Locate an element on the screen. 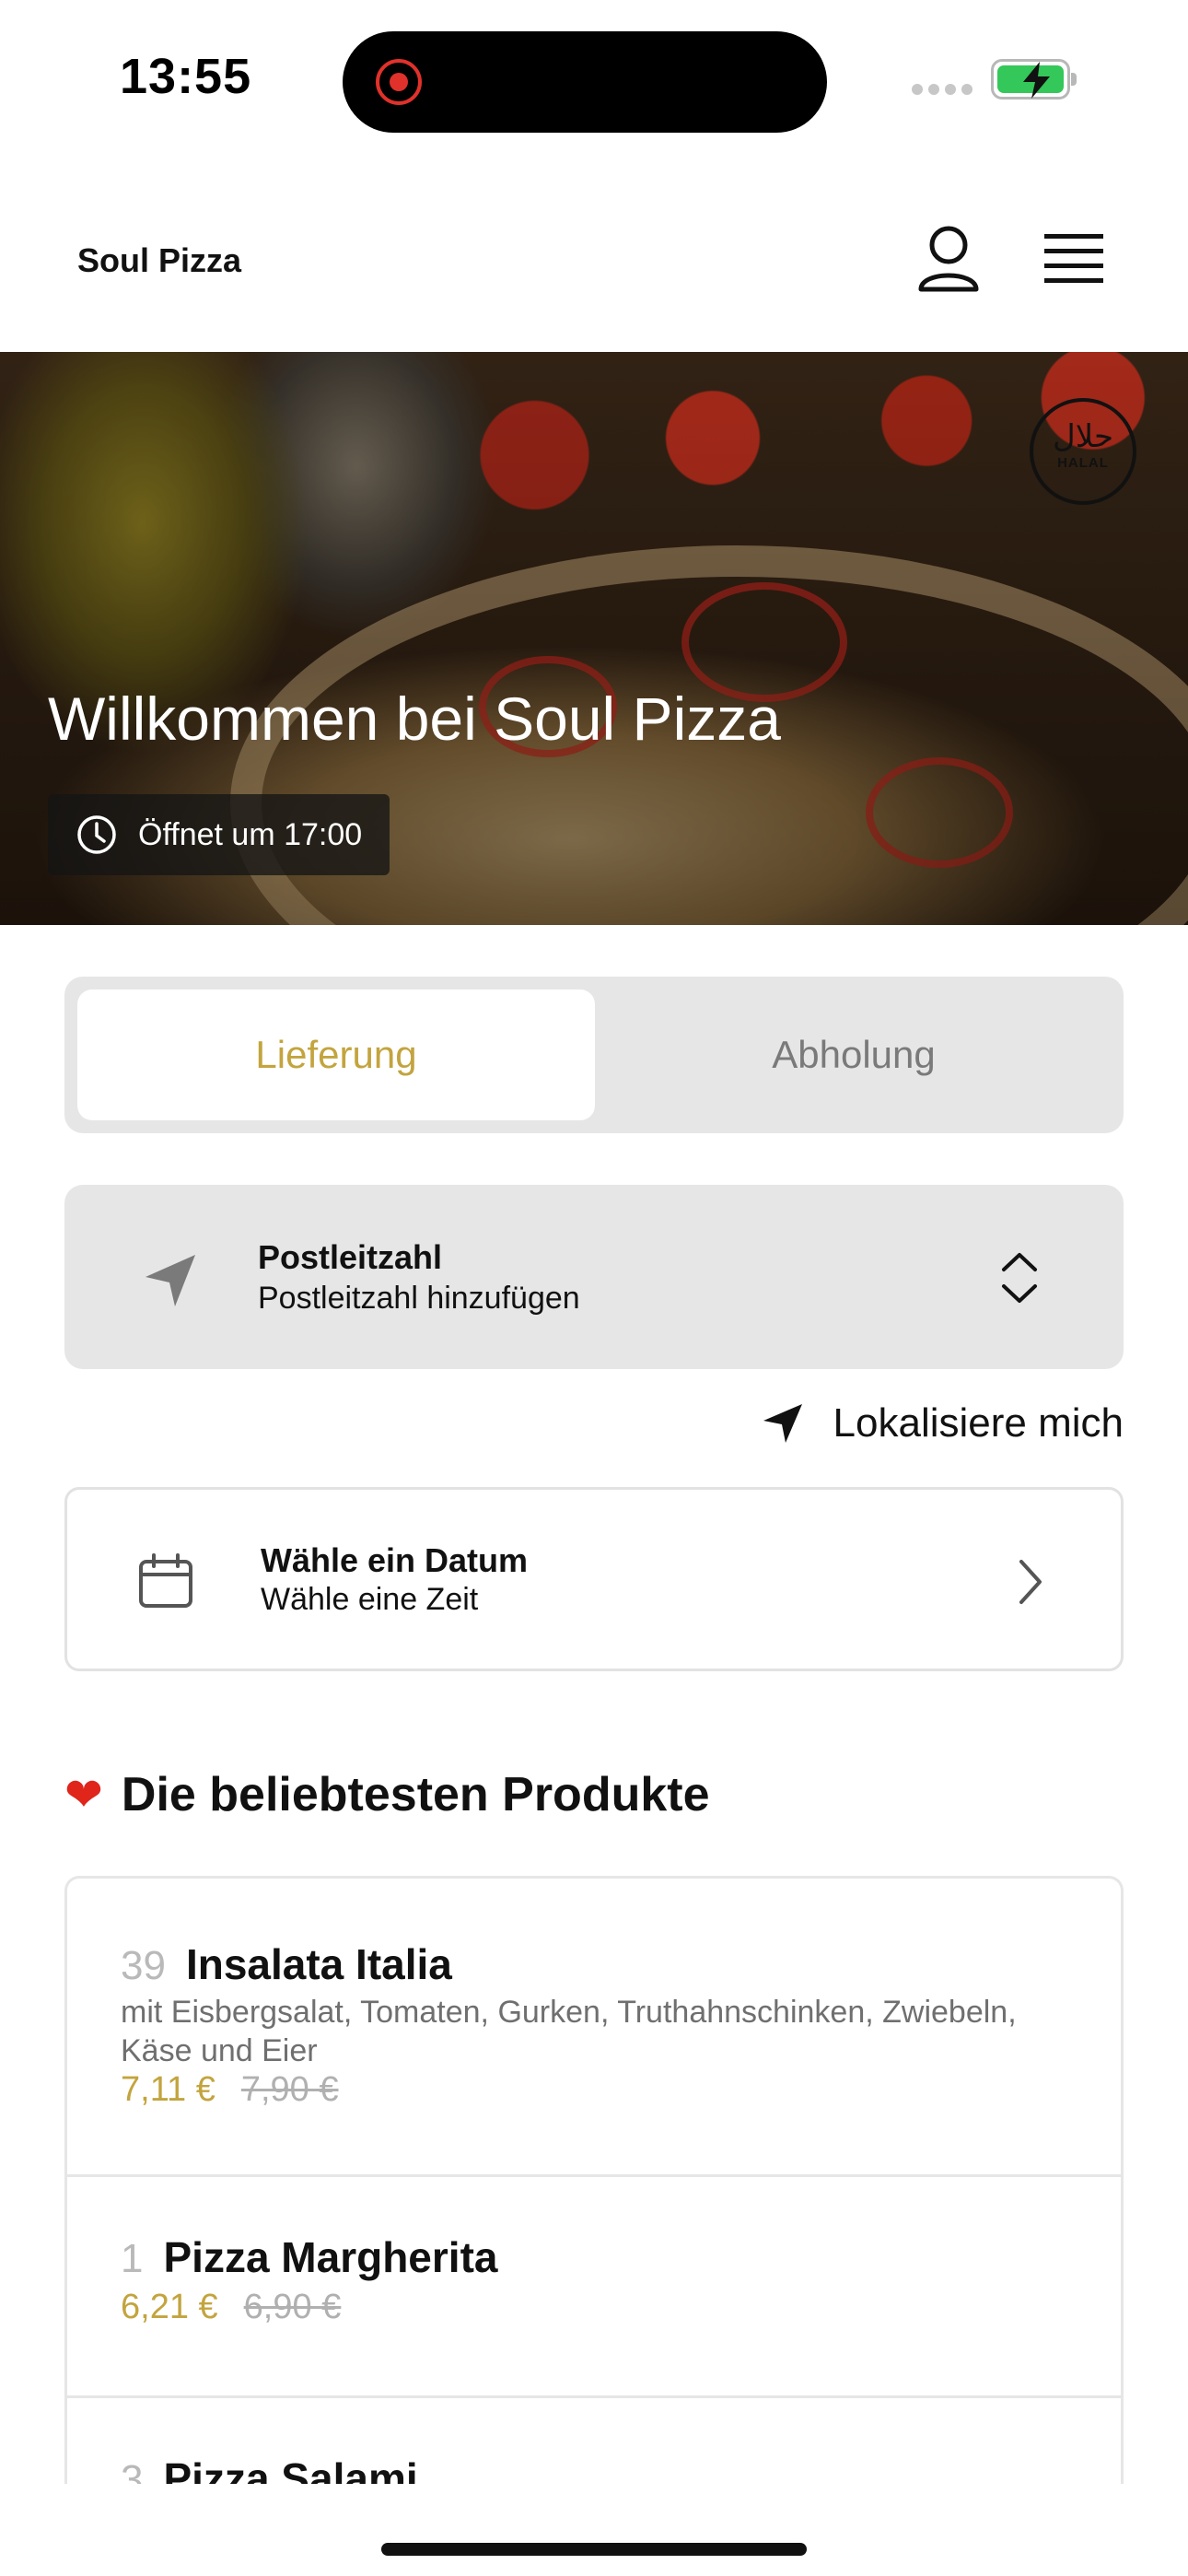  product-name: Insalata Italia is located at coordinates (318, 1964).